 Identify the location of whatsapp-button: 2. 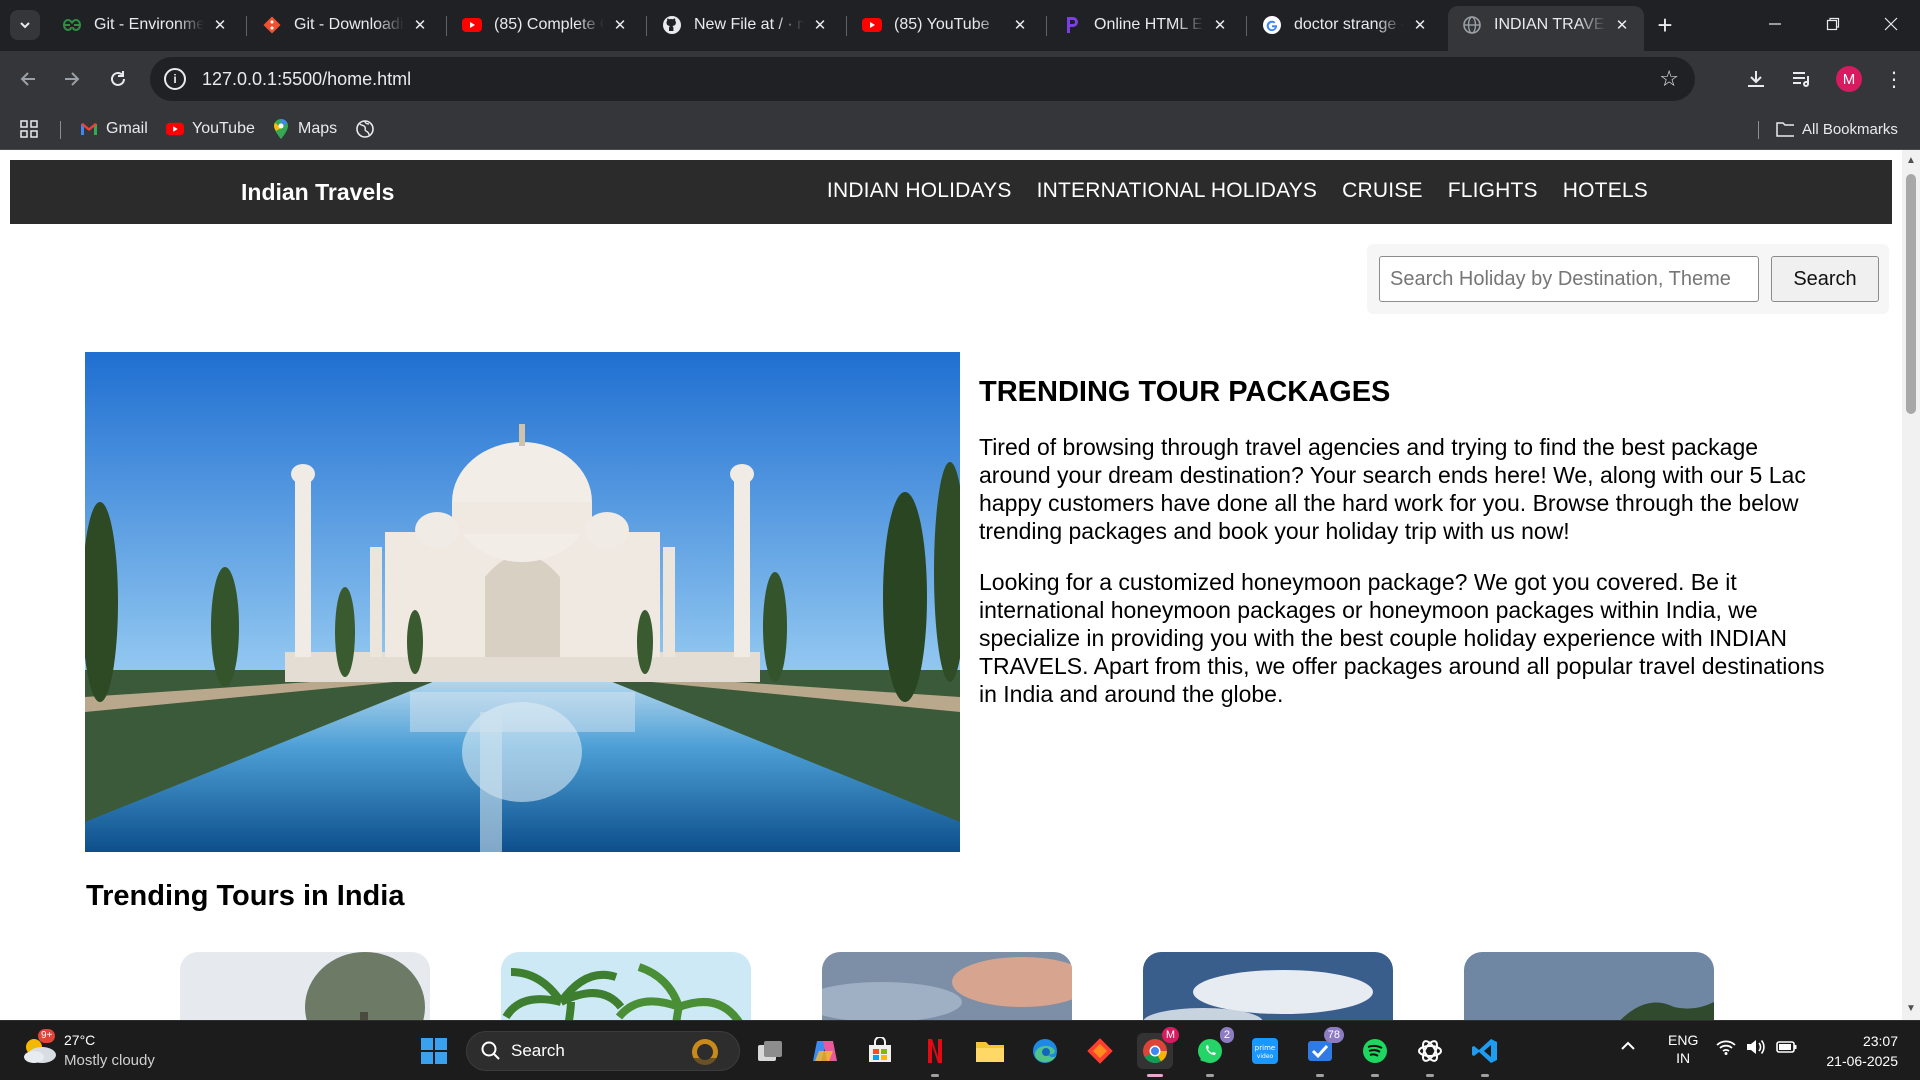
(1213, 1052).